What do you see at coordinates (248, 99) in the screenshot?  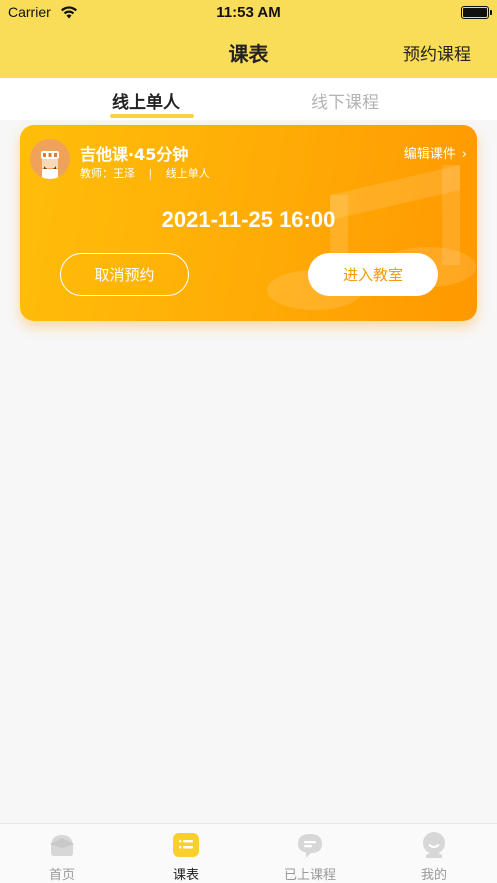 I see `segment-tabs: 线上单人 线下课程` at bounding box center [248, 99].